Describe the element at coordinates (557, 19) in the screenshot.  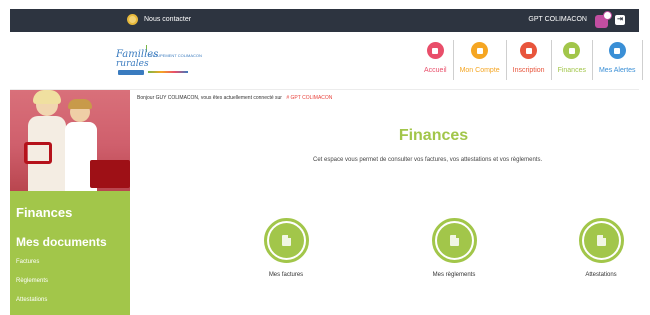
I see `account-name: GPT COLIMACON` at that location.